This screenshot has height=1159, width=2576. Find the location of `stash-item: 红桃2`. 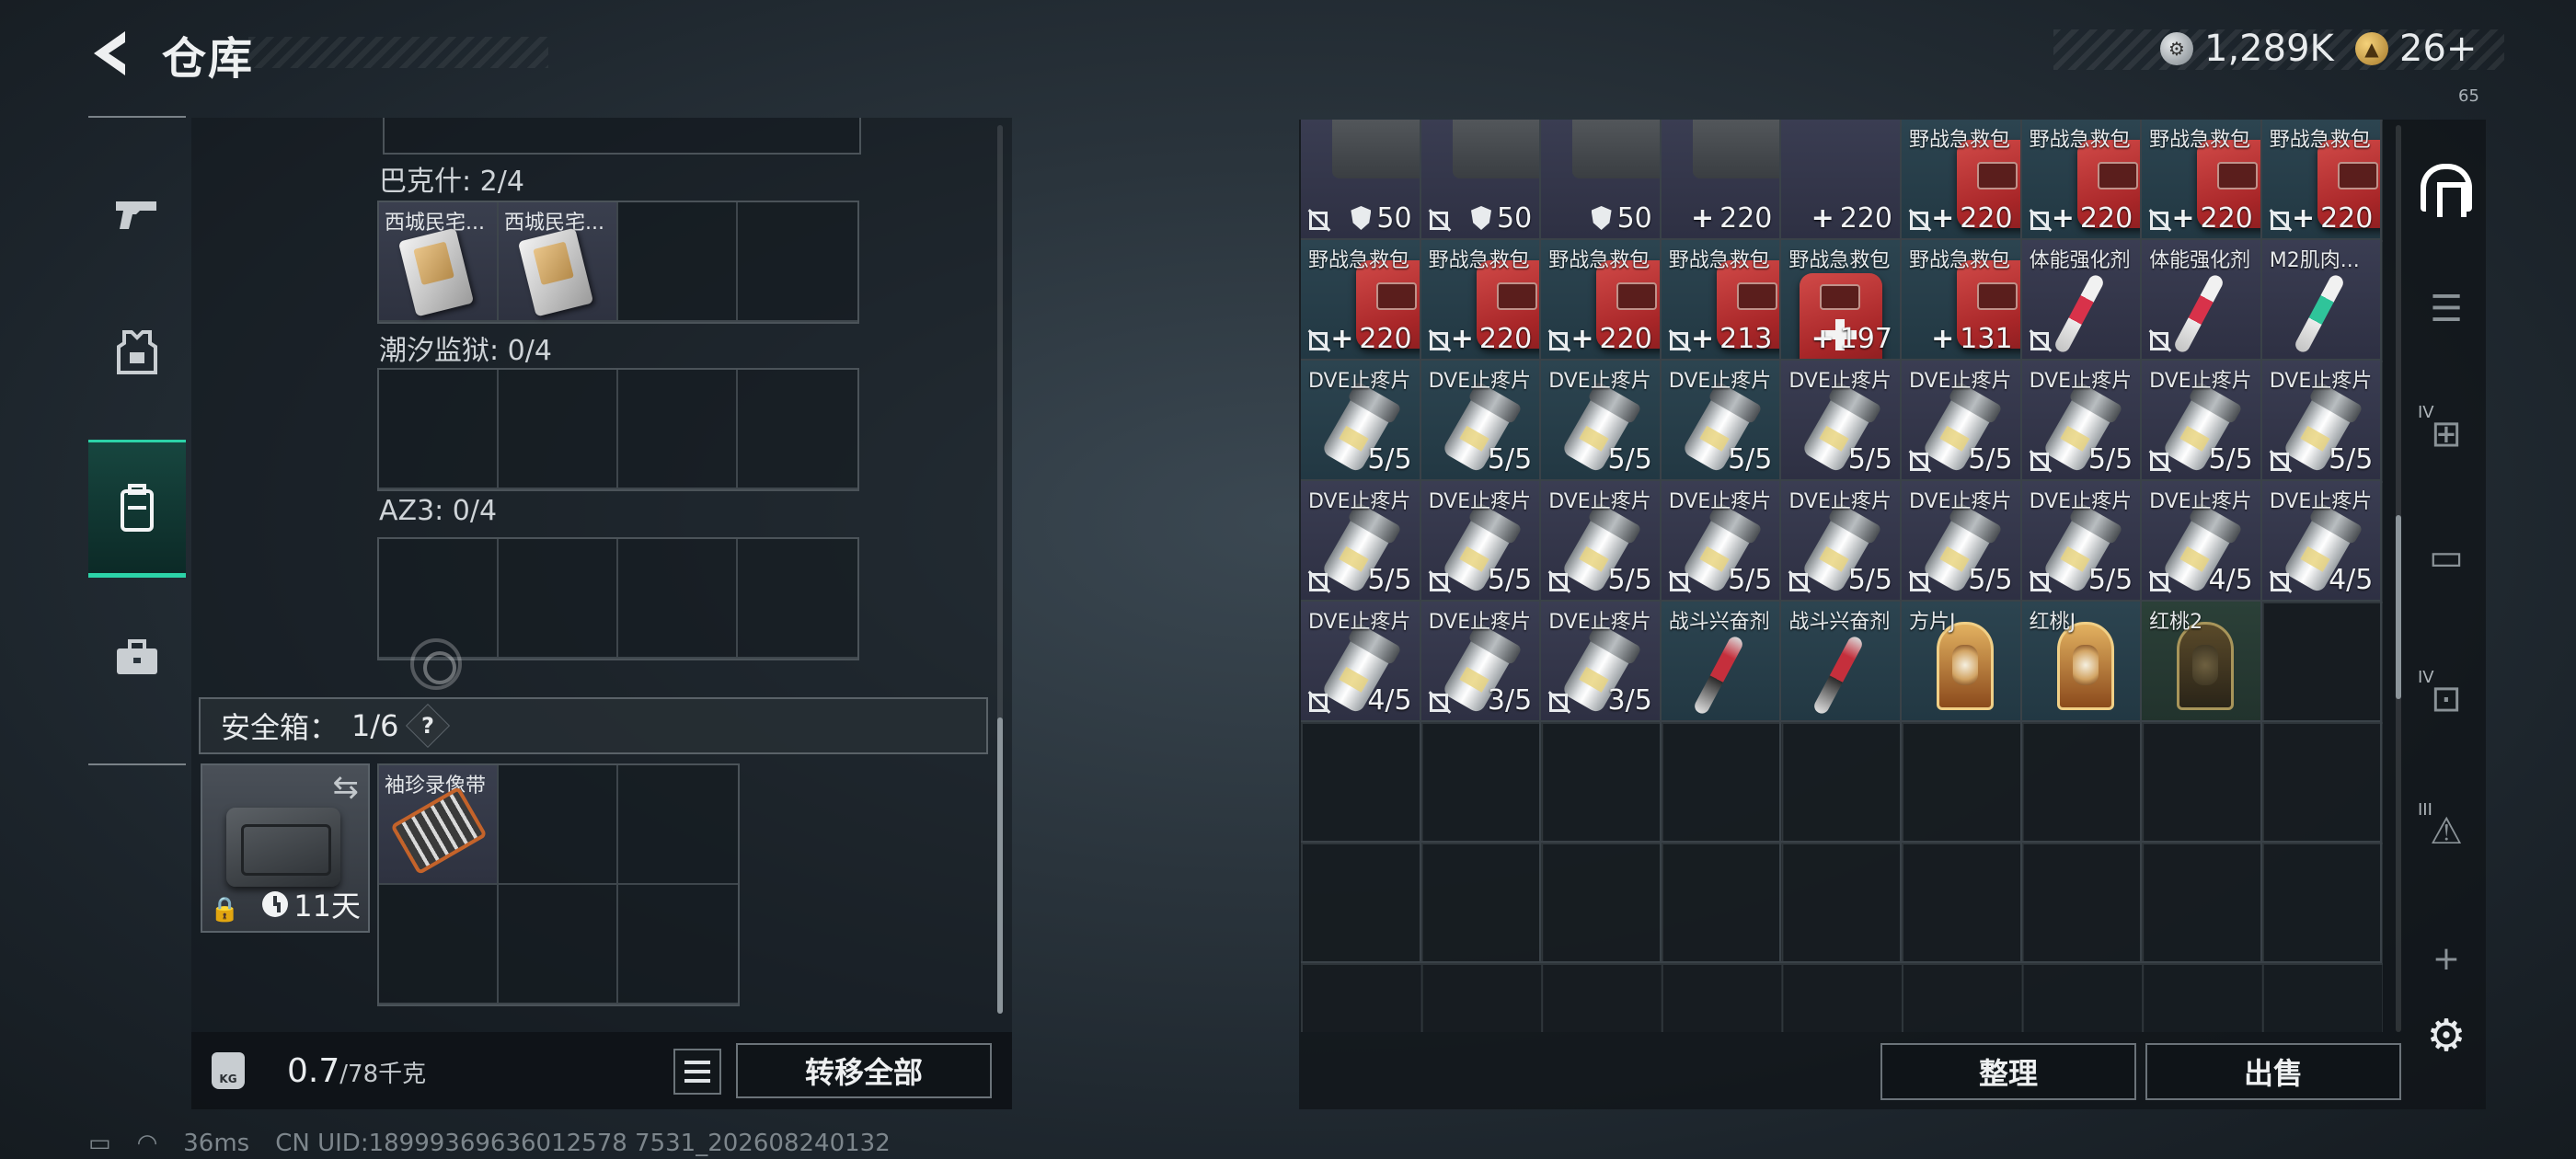

stash-item: 红桃2 is located at coordinates (2202, 662).